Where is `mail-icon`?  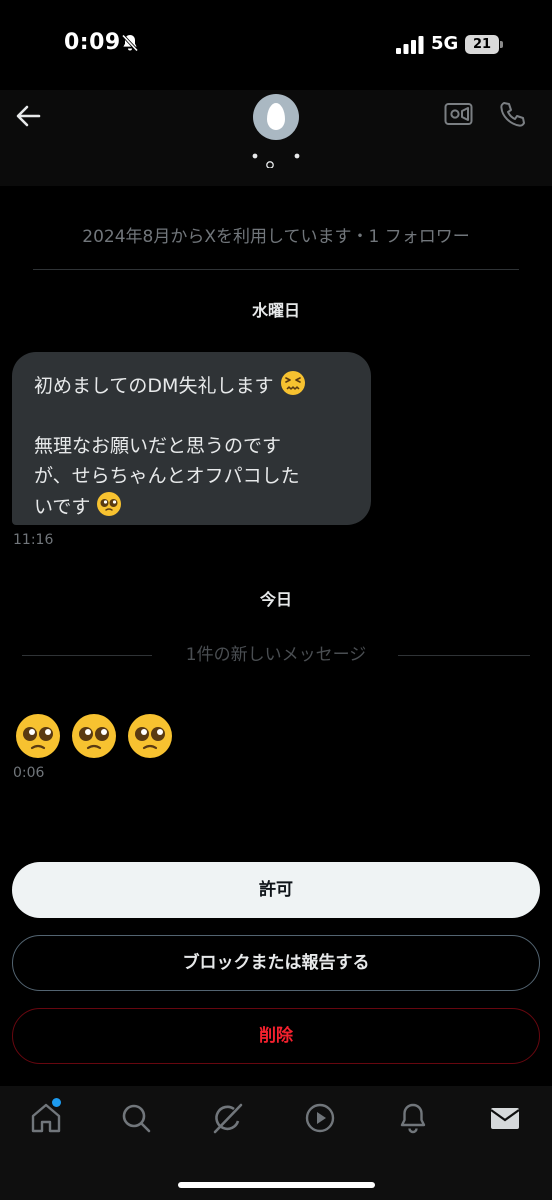 mail-icon is located at coordinates (505, 1118).